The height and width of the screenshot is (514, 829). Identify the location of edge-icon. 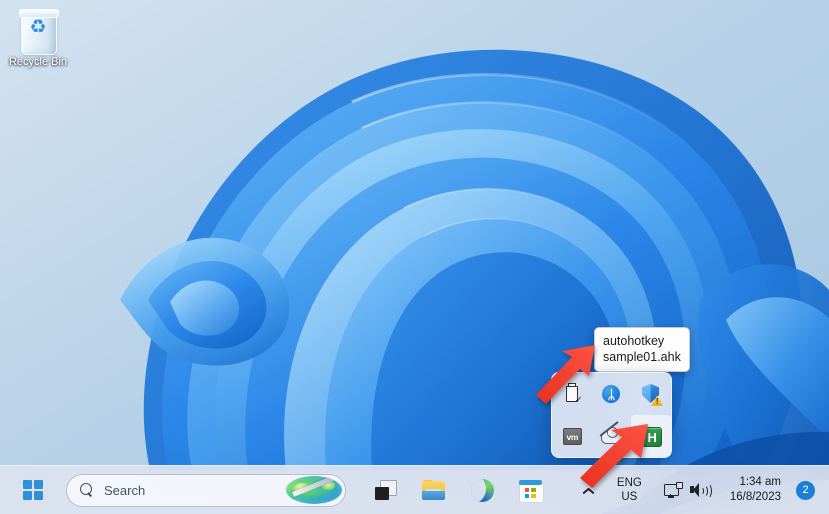
(482, 490).